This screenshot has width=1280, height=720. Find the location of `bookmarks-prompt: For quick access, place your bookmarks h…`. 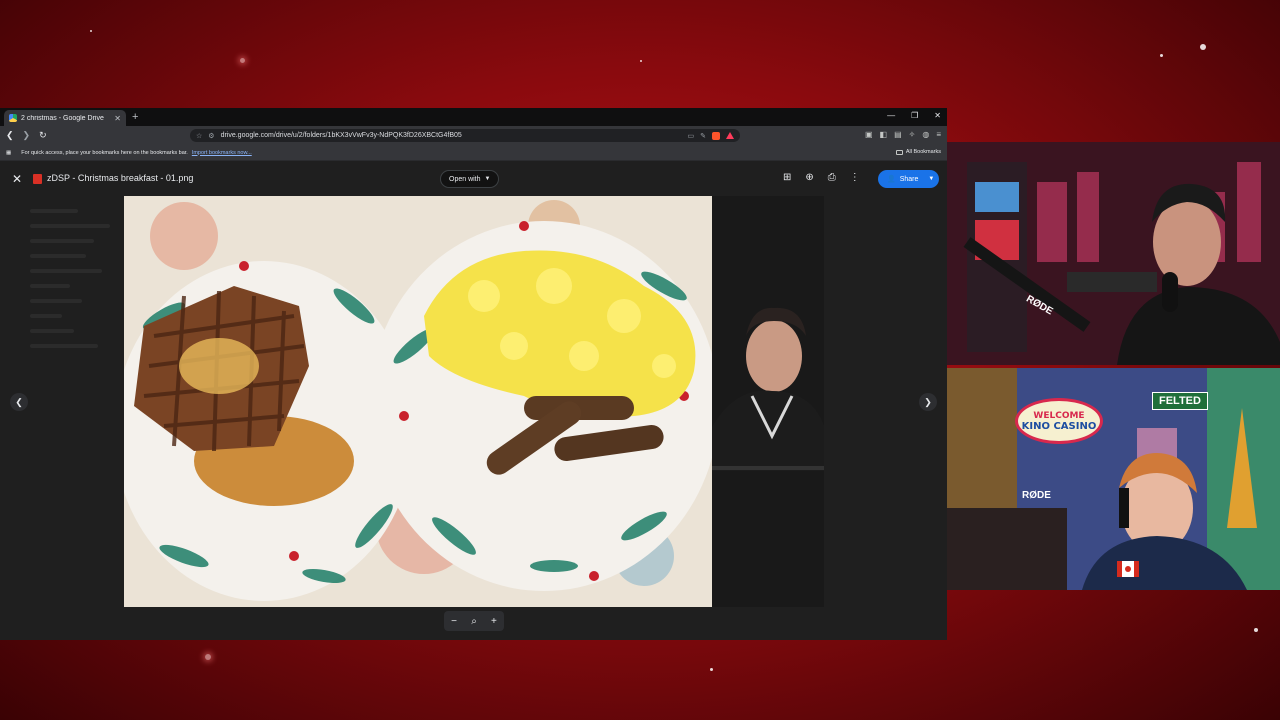

bookmarks-prompt: For quick access, place your bookmarks h… is located at coordinates (104, 152).